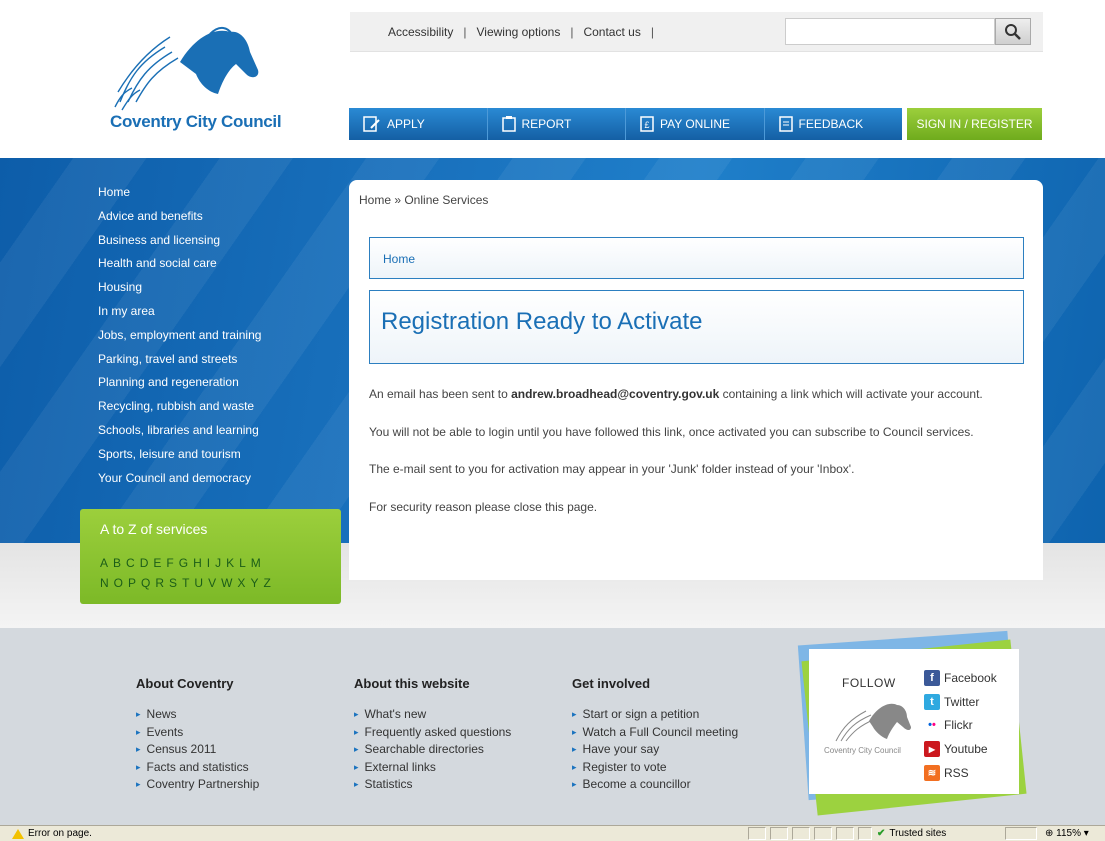  What do you see at coordinates (1021, 833) in the screenshot?
I see `protected-mode-toggle` at bounding box center [1021, 833].